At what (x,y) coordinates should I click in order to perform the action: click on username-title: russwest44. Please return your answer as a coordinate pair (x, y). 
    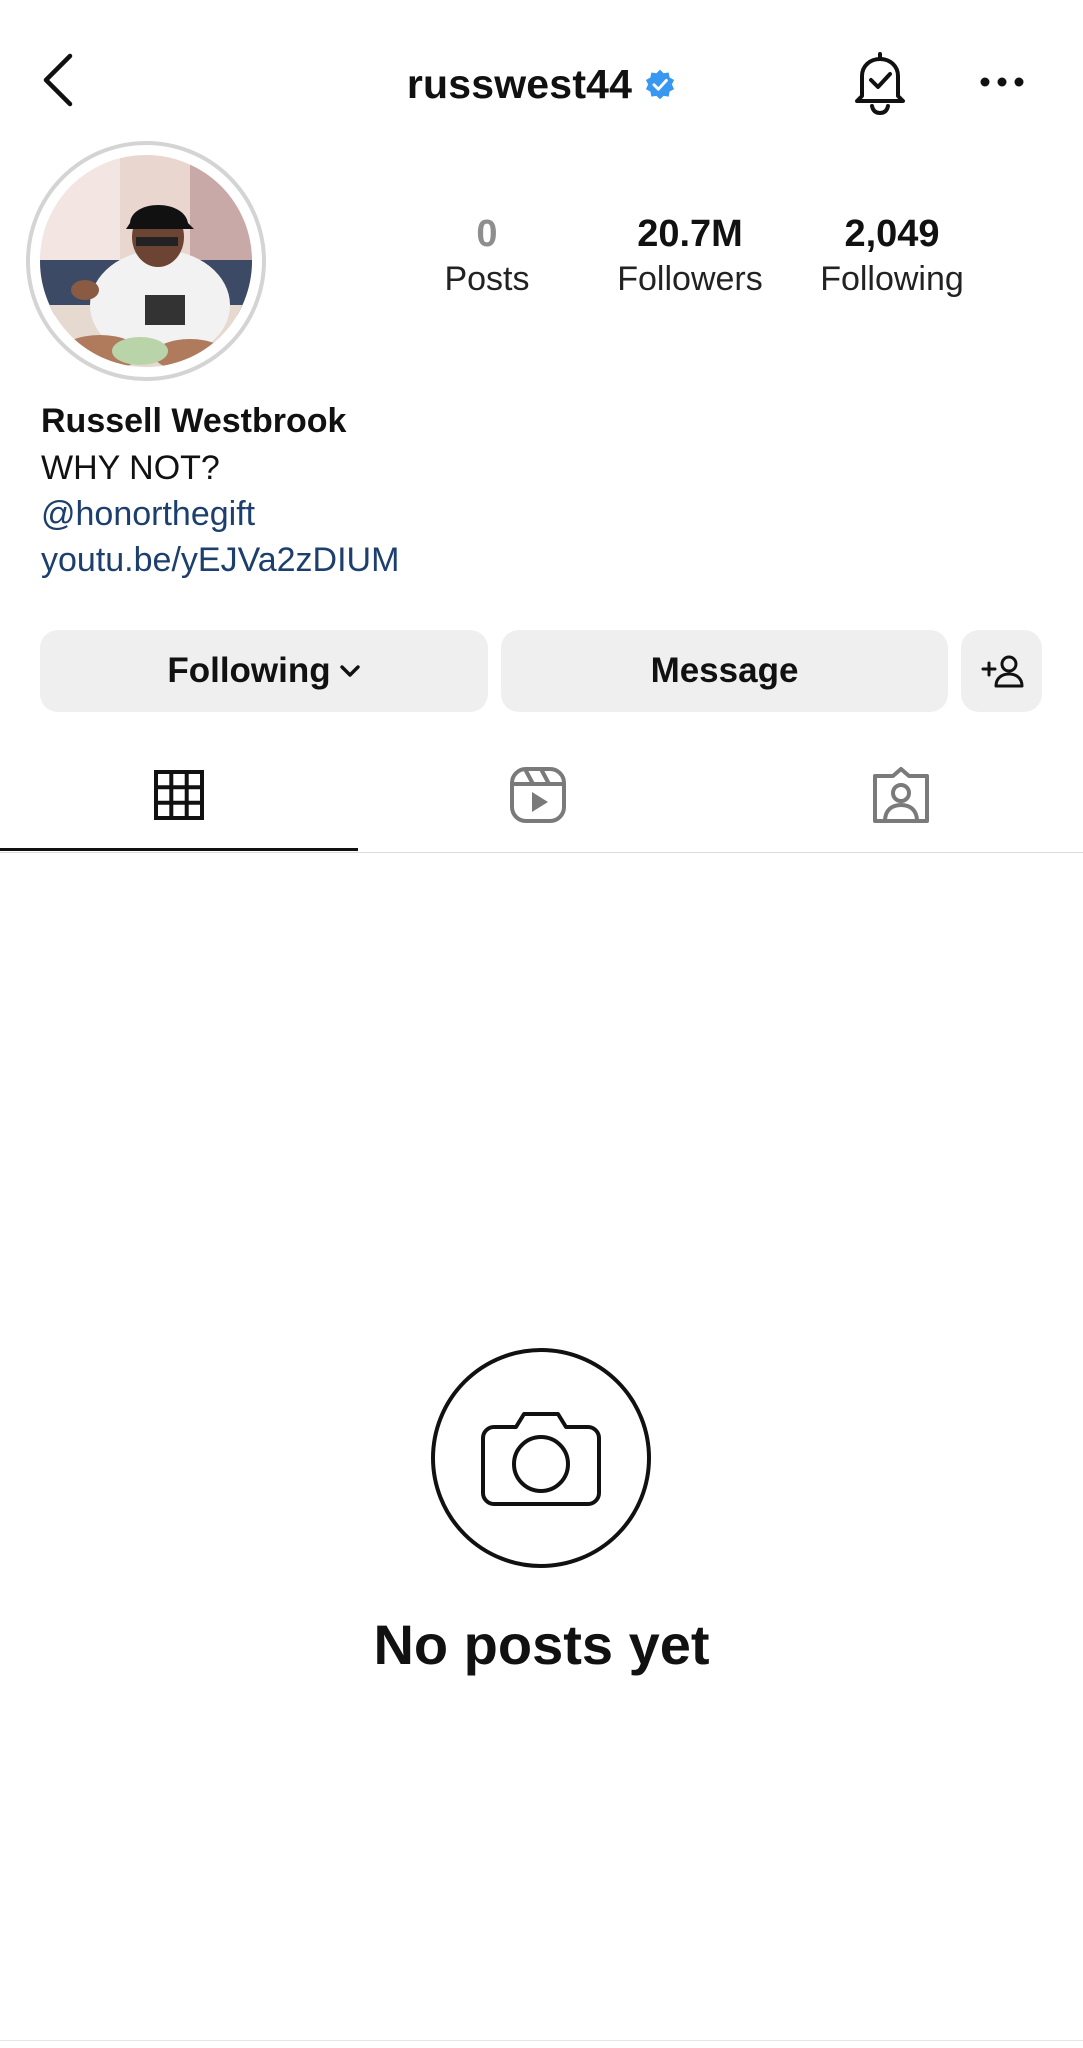
    Looking at the image, I should click on (519, 83).